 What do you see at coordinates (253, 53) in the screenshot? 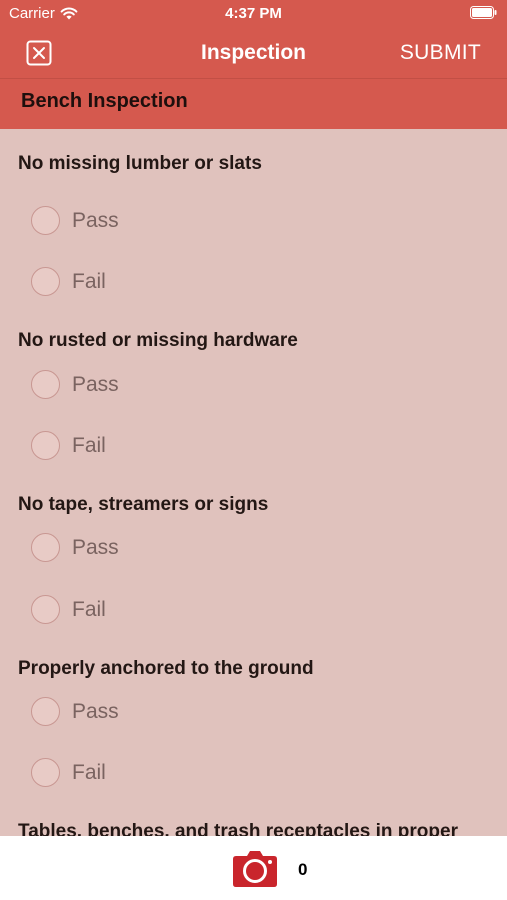
I see `navigation-bar: Inspection SUBMIT` at bounding box center [253, 53].